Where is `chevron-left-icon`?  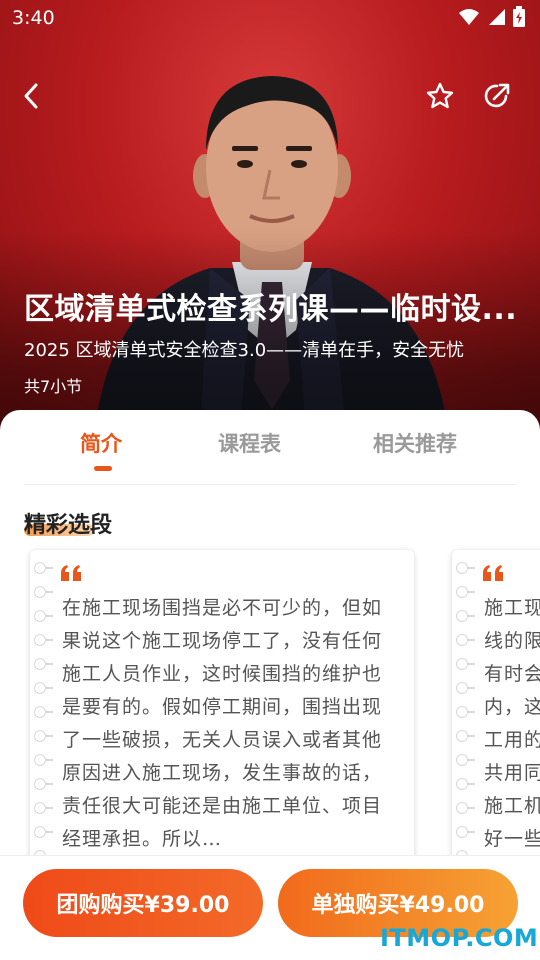 chevron-left-icon is located at coordinates (31, 96).